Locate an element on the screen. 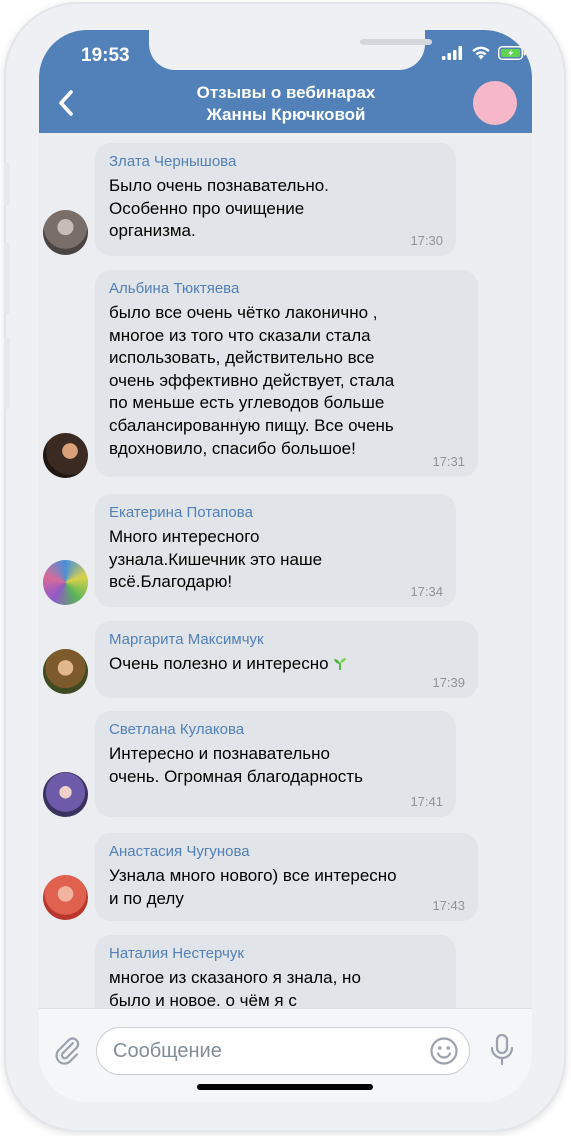  message-time: 17:41 is located at coordinates (426, 801).